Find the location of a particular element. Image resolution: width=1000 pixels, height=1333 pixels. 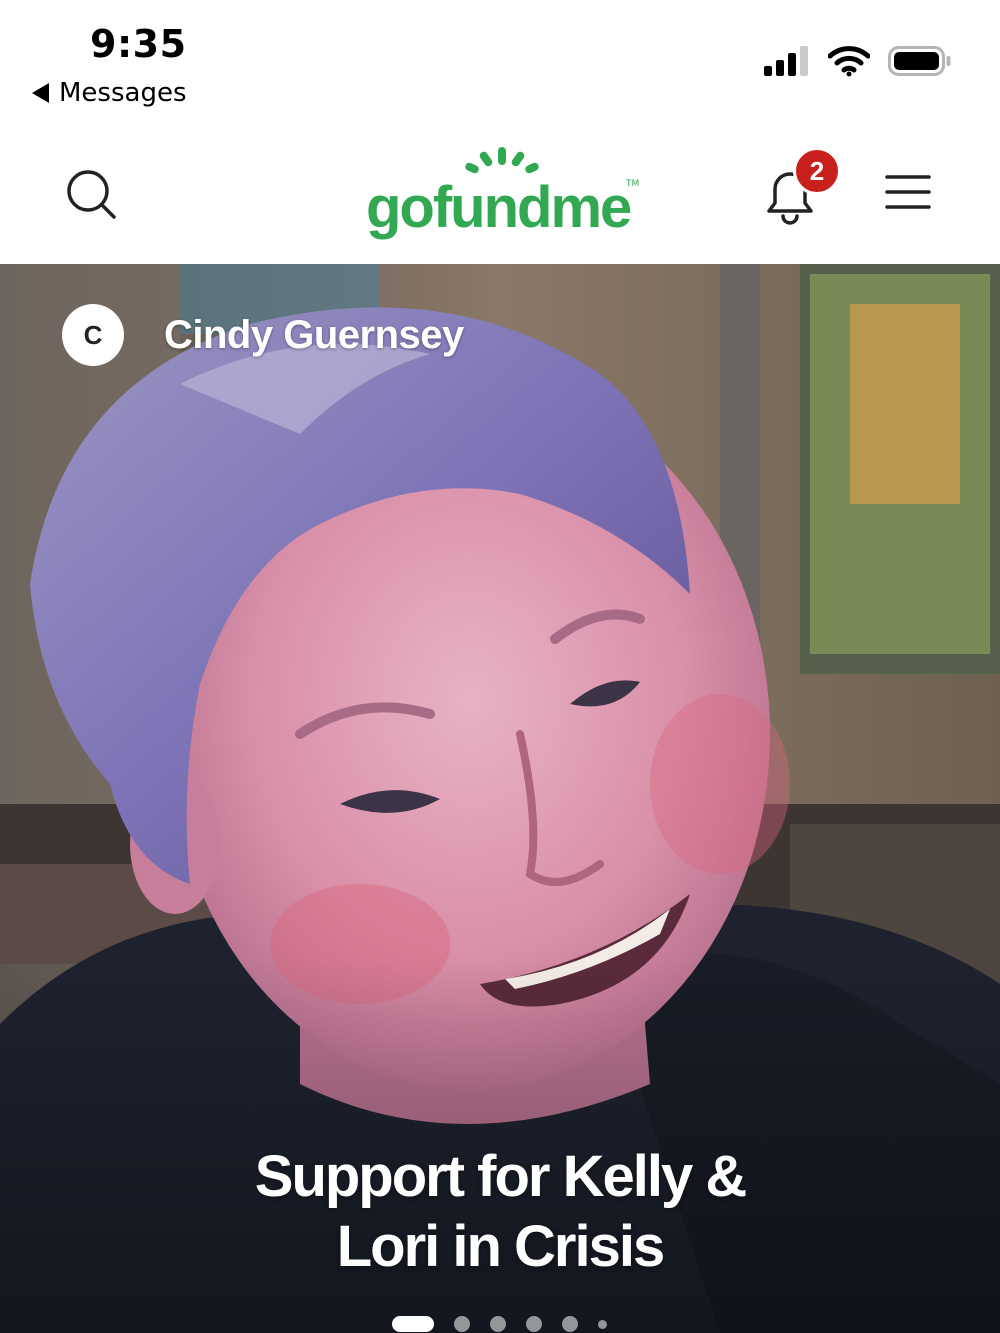

logo-wordmark: gofundme is located at coordinates (499, 207).